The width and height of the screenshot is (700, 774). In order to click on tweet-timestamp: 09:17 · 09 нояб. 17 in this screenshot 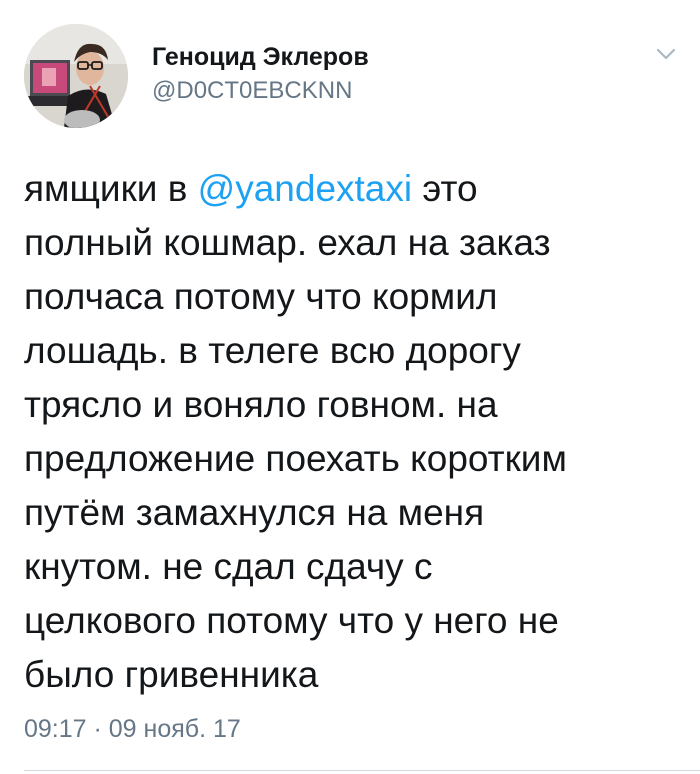, I will do `click(132, 729)`.